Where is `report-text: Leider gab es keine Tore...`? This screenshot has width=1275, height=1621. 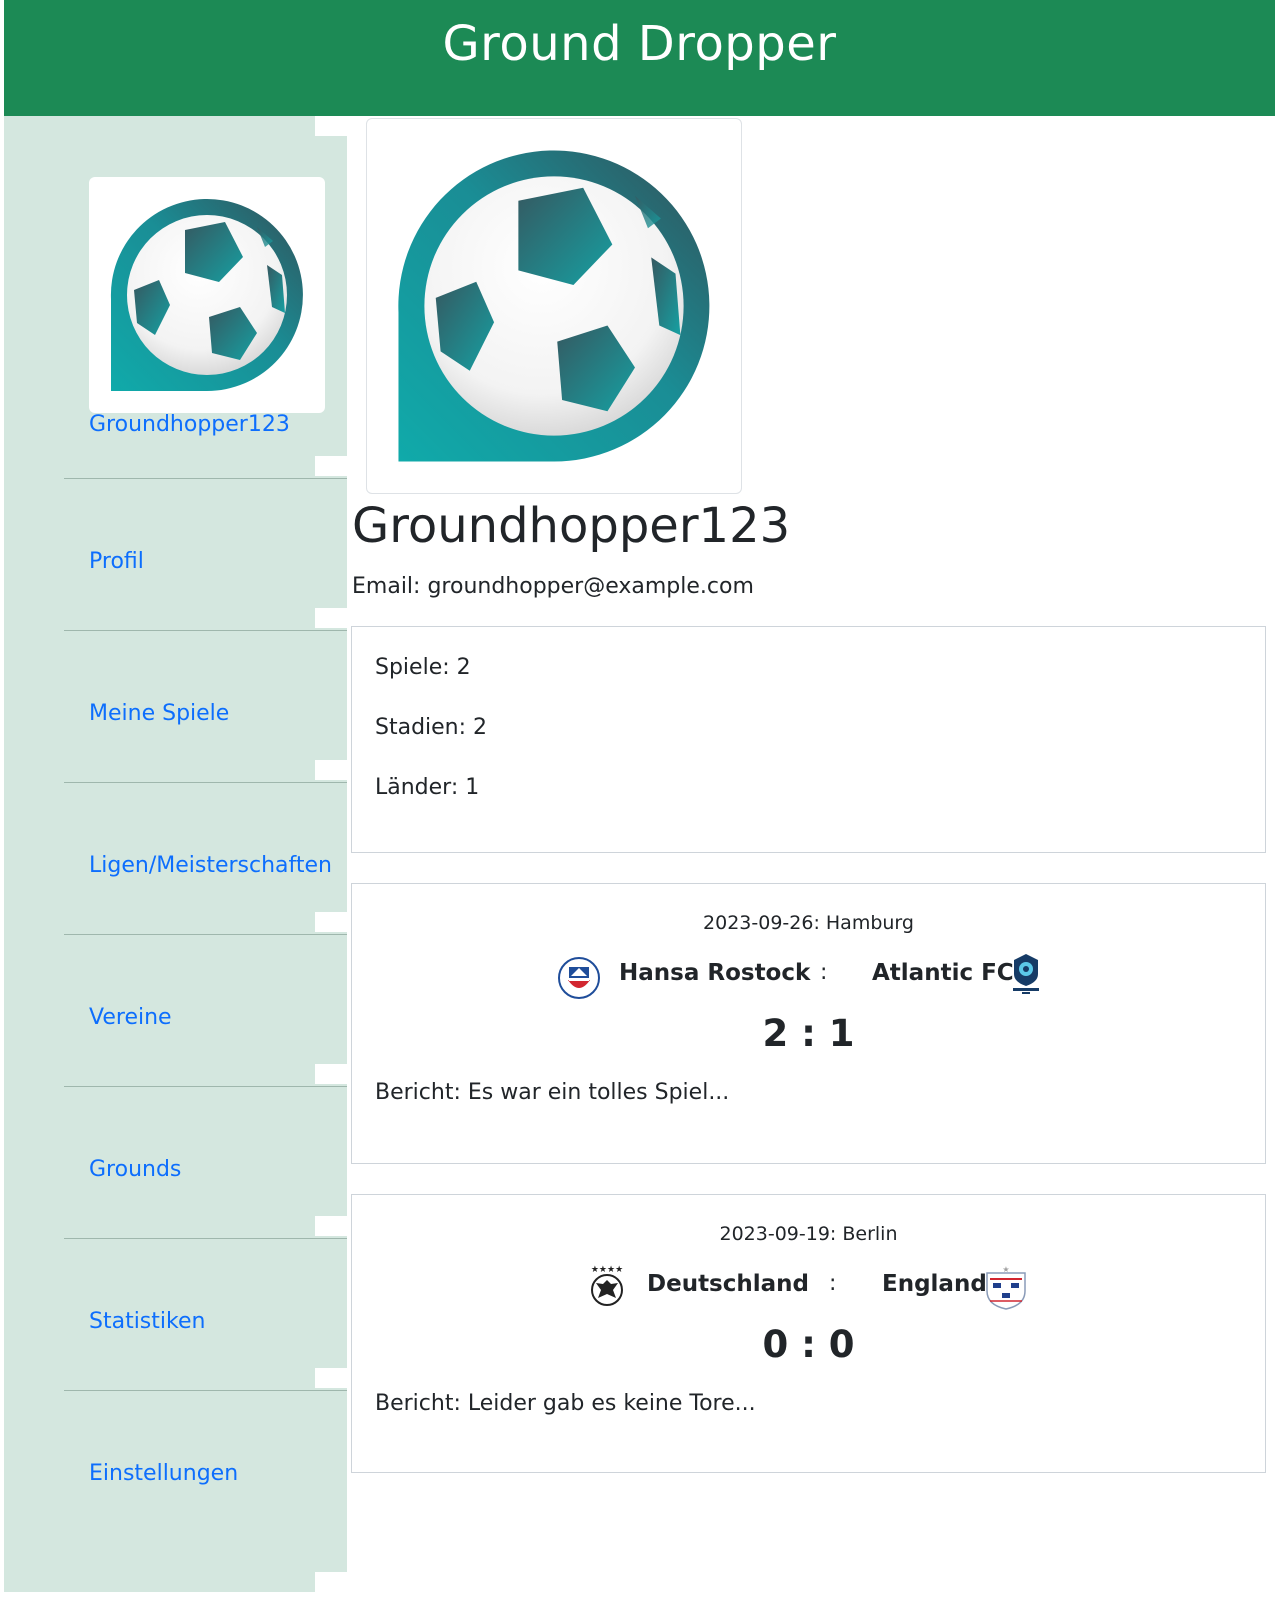 report-text: Leider gab es keine Tore... is located at coordinates (611, 1403).